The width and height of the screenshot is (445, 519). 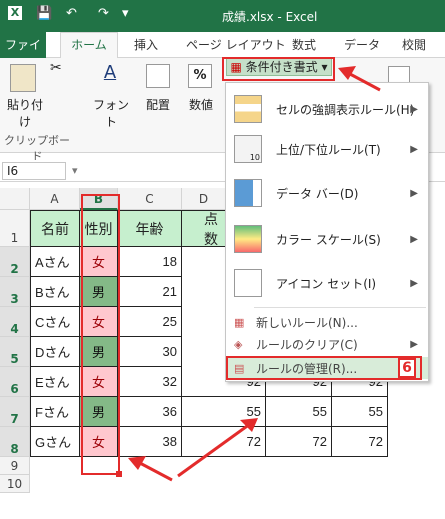 I want to click on arrow-to-column, so click(x=155, y=471).